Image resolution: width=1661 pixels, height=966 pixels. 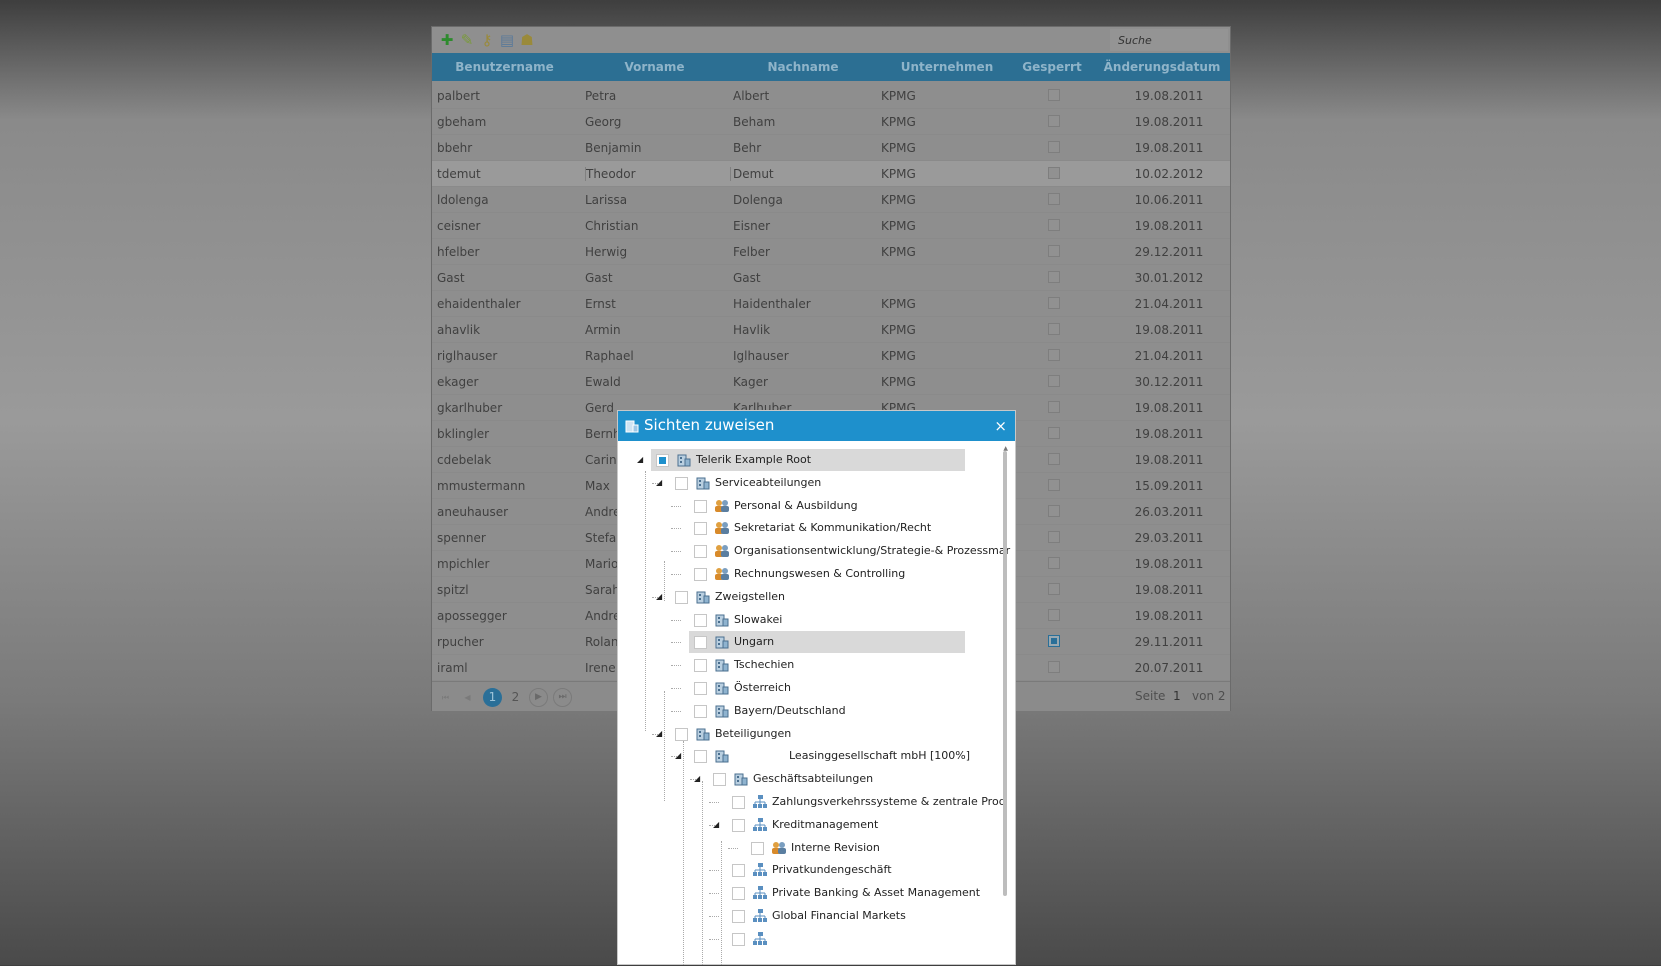 What do you see at coordinates (538, 697) in the screenshot?
I see `next-page-icon: ▶` at bounding box center [538, 697].